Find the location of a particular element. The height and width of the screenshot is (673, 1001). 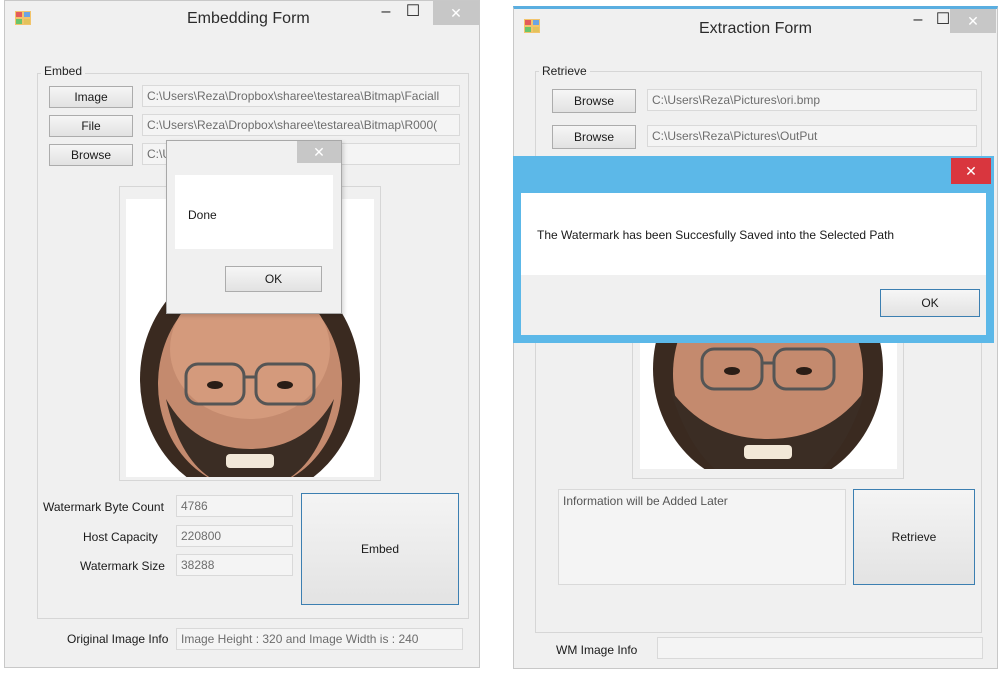

watermark-byte-count-field: 4786 is located at coordinates (234, 506).